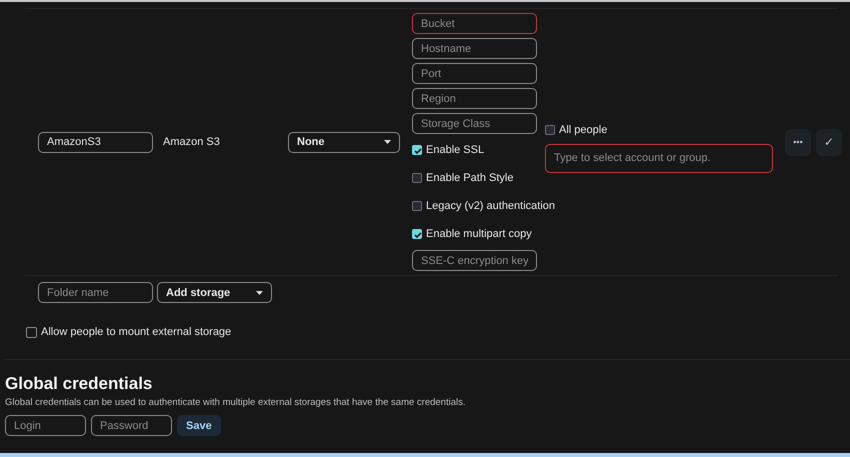  Describe the element at coordinates (798, 142) in the screenshot. I see `more-button: •••` at that location.